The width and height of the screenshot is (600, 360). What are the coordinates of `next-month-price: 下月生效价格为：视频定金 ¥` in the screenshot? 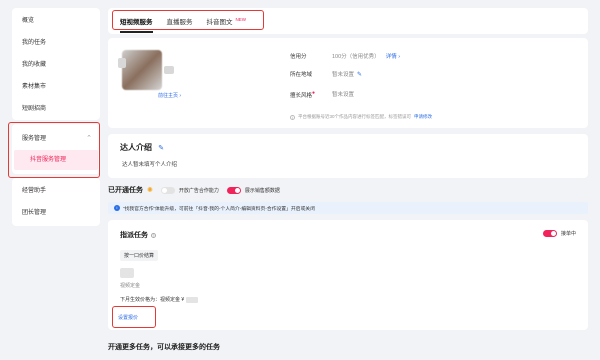 It's located at (159, 299).